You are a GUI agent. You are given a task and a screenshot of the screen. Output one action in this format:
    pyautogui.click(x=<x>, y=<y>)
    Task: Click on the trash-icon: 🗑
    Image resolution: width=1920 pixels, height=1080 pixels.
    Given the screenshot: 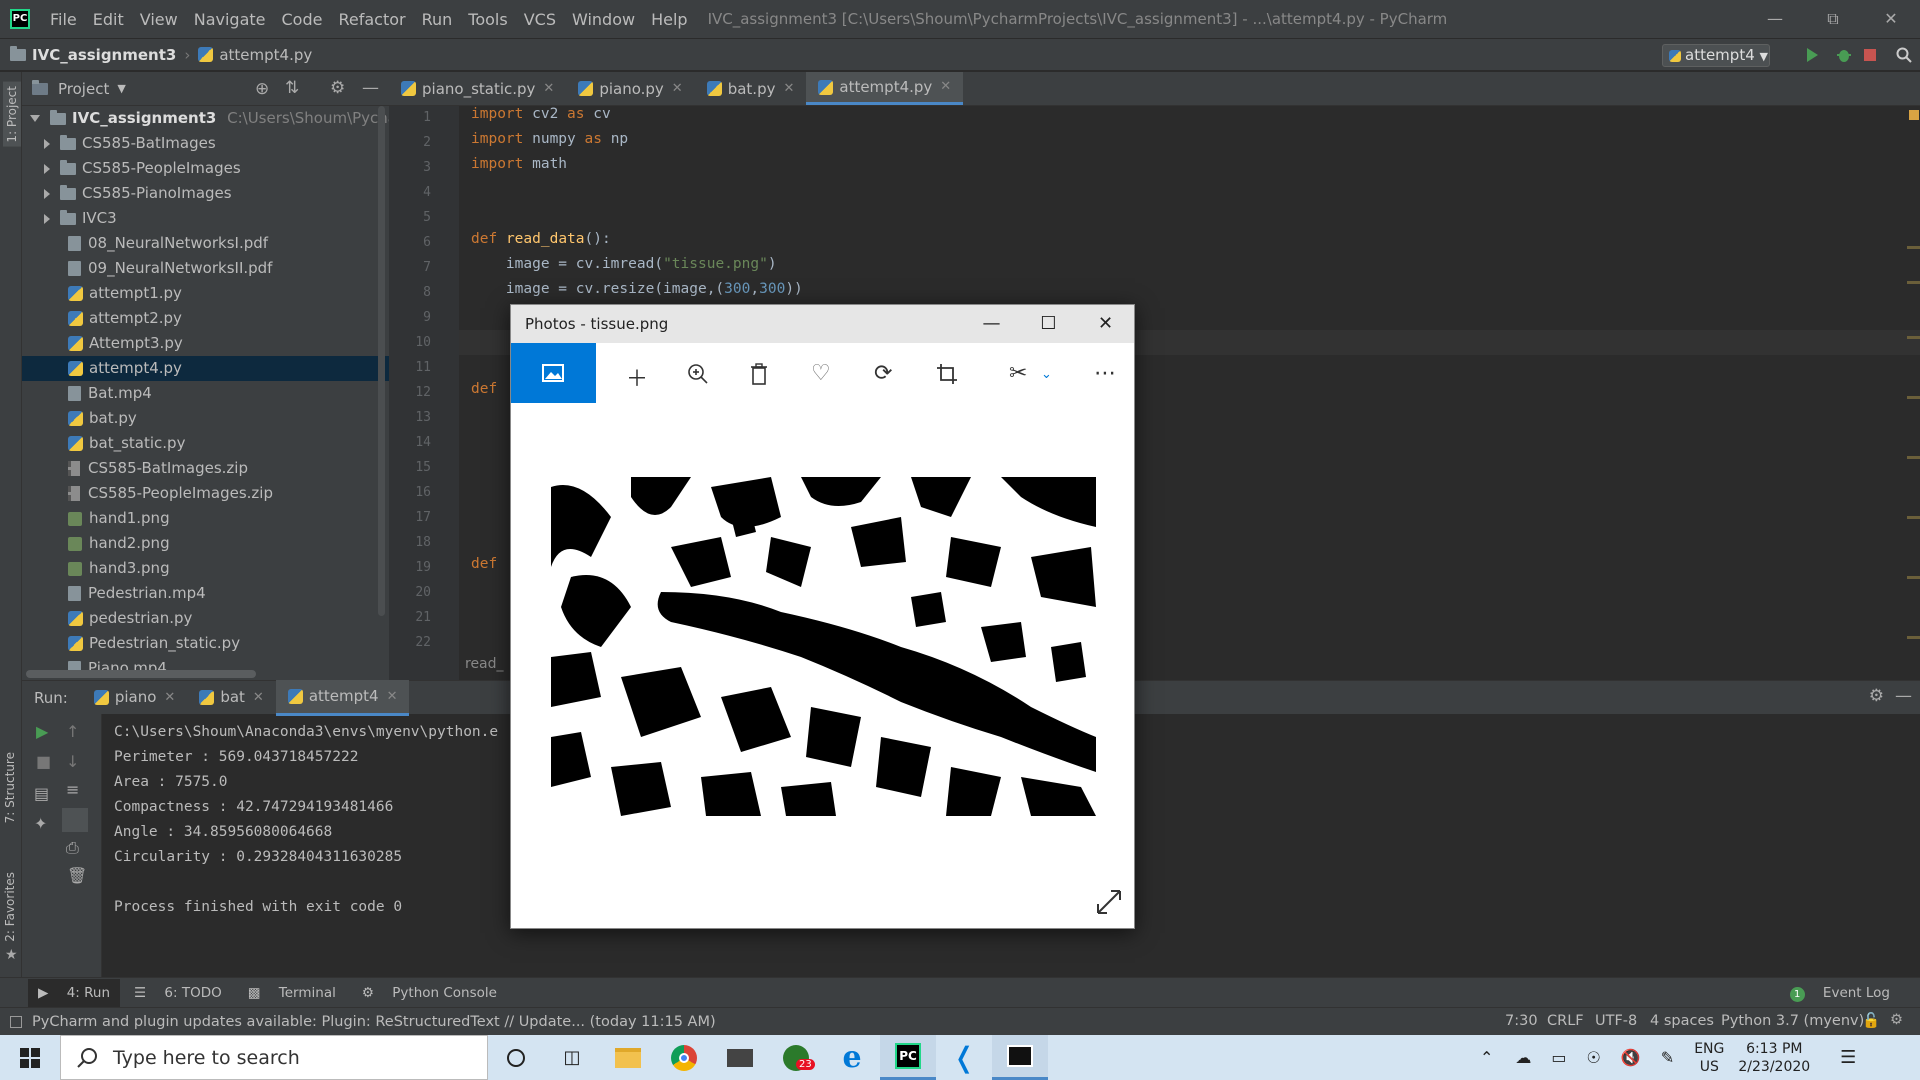 What is the action you would take?
    pyautogui.click(x=77, y=875)
    